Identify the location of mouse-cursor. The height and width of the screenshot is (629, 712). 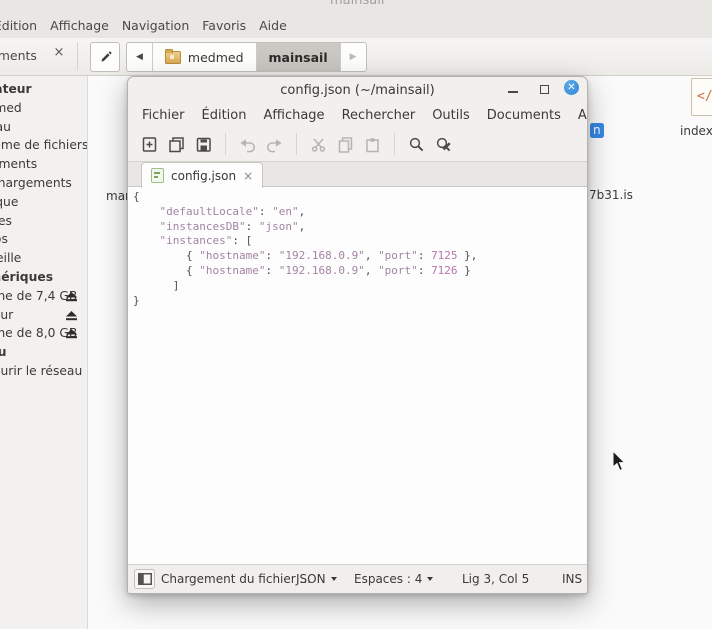
(619, 461).